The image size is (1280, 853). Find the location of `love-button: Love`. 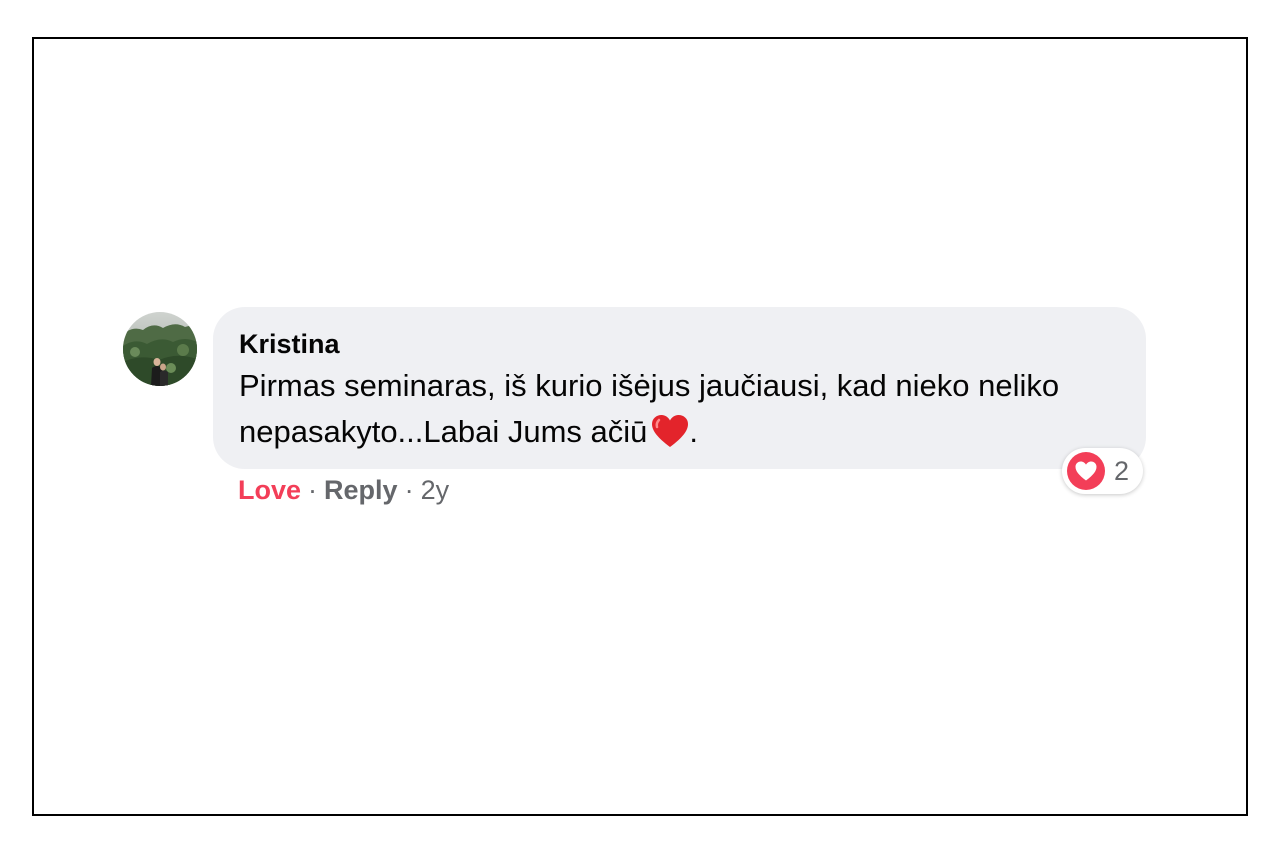

love-button: Love is located at coordinates (269, 490).